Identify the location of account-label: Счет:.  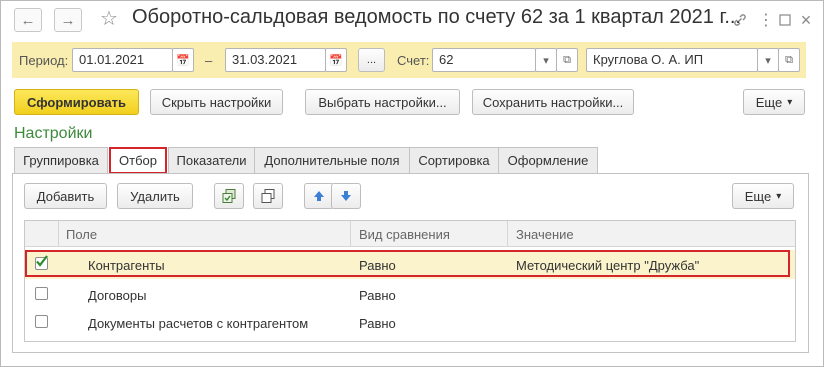
(413, 60).